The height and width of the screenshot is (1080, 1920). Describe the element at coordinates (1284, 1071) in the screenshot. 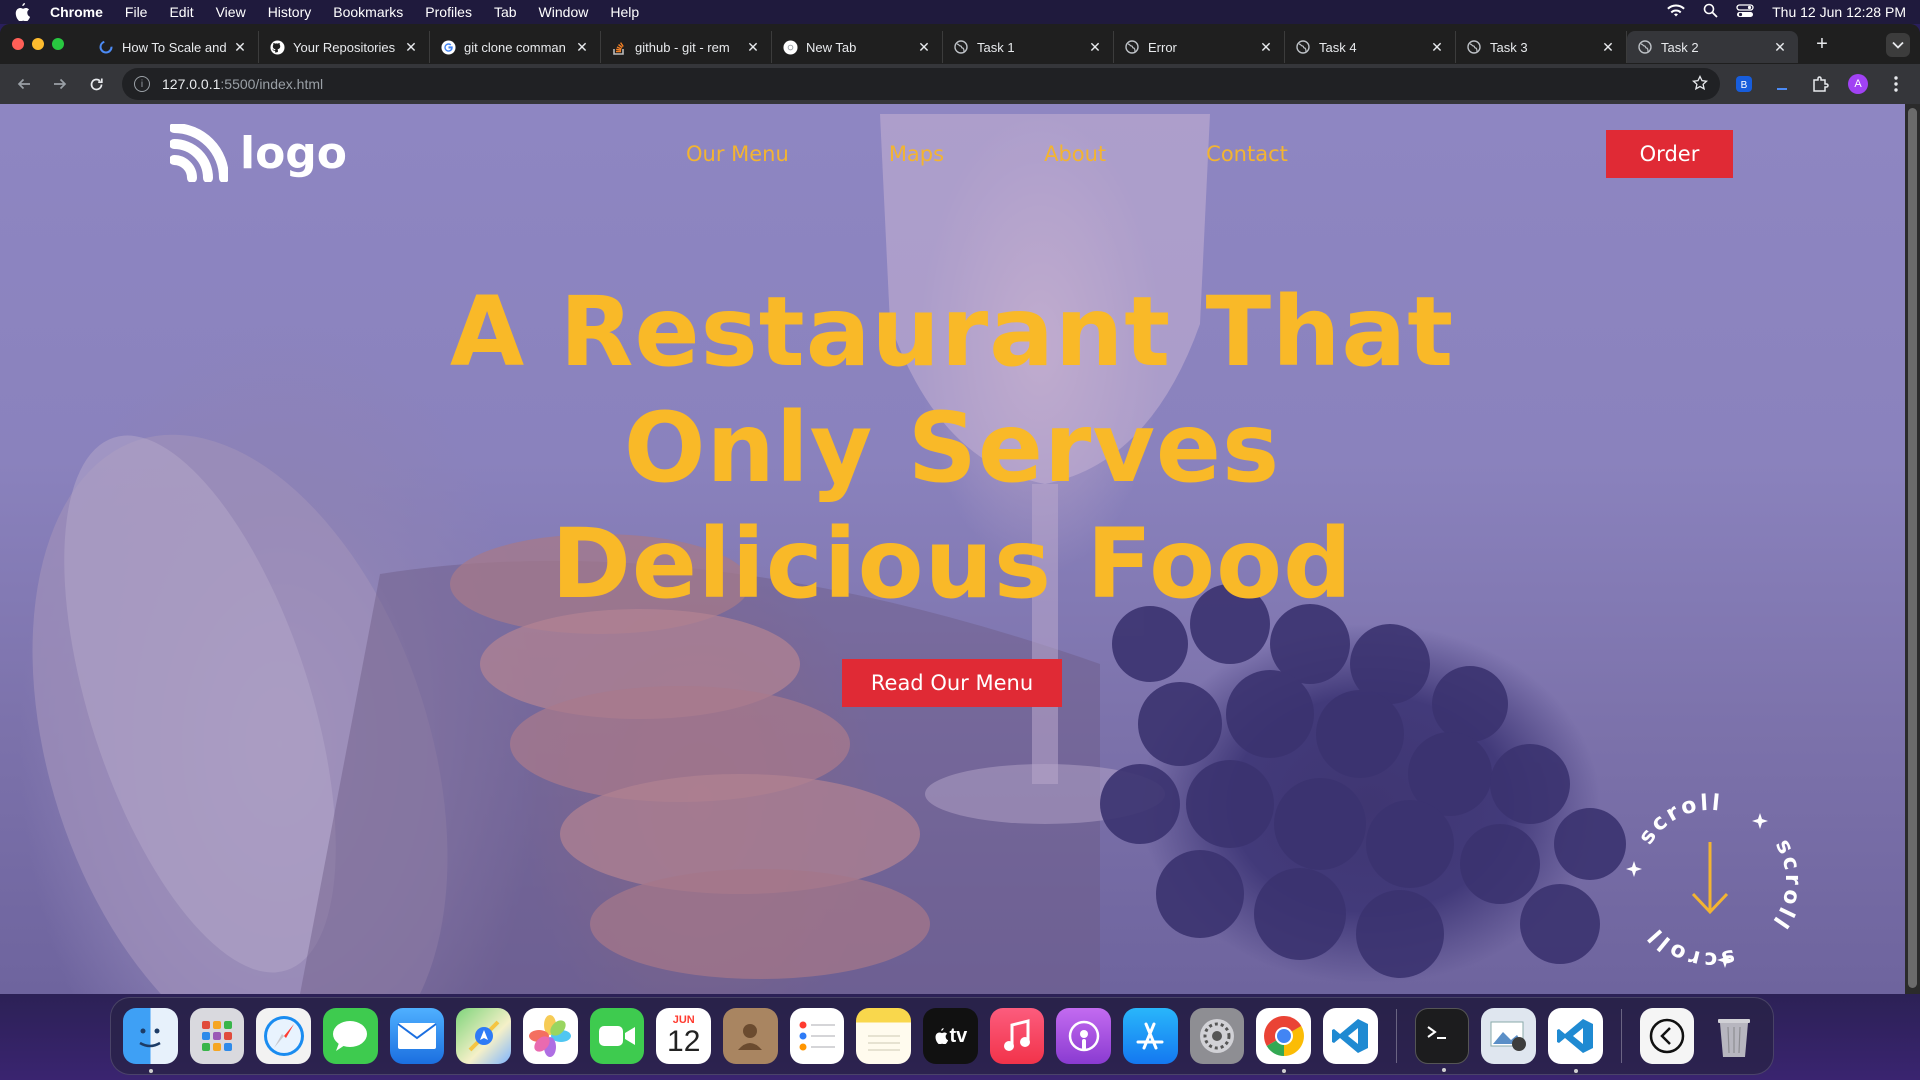

I see `running-indicator` at that location.